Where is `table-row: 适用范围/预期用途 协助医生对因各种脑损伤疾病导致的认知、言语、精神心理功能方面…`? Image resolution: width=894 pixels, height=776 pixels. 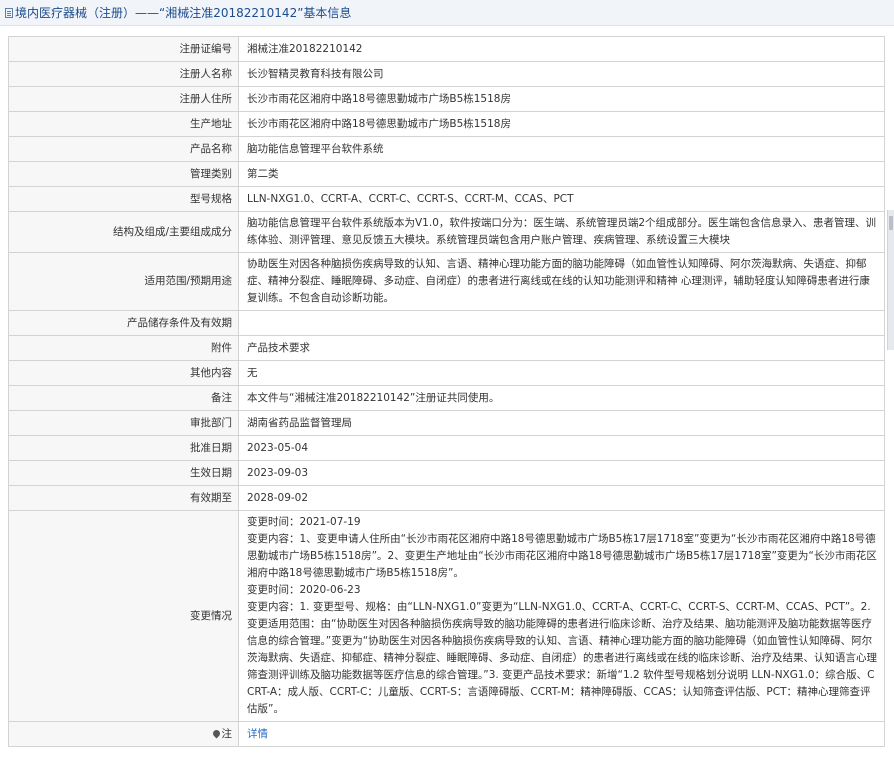
table-row: 适用范围/预期用途 协助医生对因各种脑损伤疾病导致的认知、言语、精神心理功能方面… is located at coordinates (446, 281).